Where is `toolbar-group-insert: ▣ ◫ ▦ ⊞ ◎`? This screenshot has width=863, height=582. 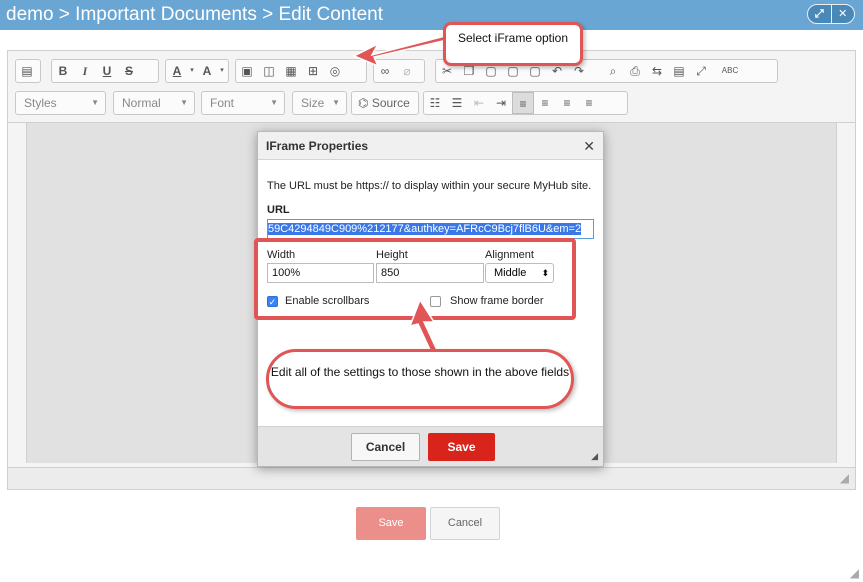 toolbar-group-insert: ▣ ◫ ▦ ⊞ ◎ is located at coordinates (301, 71).